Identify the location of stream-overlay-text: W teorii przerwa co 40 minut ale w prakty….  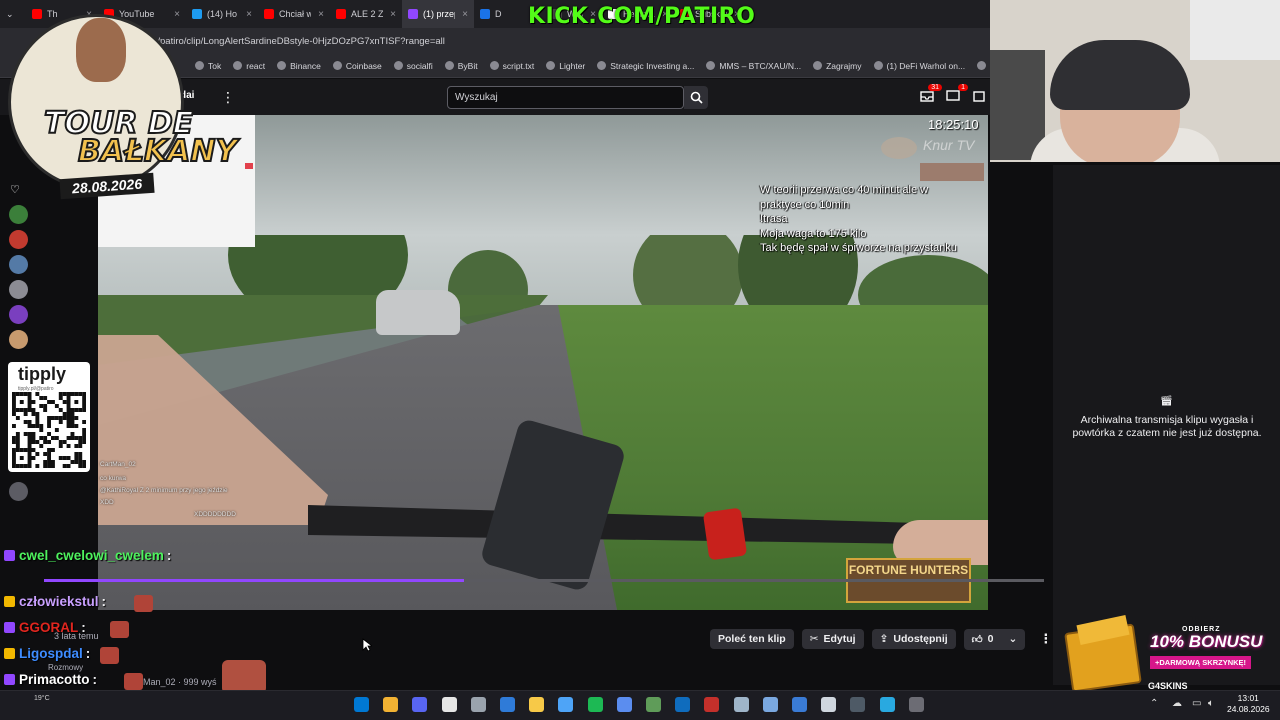
(858, 219).